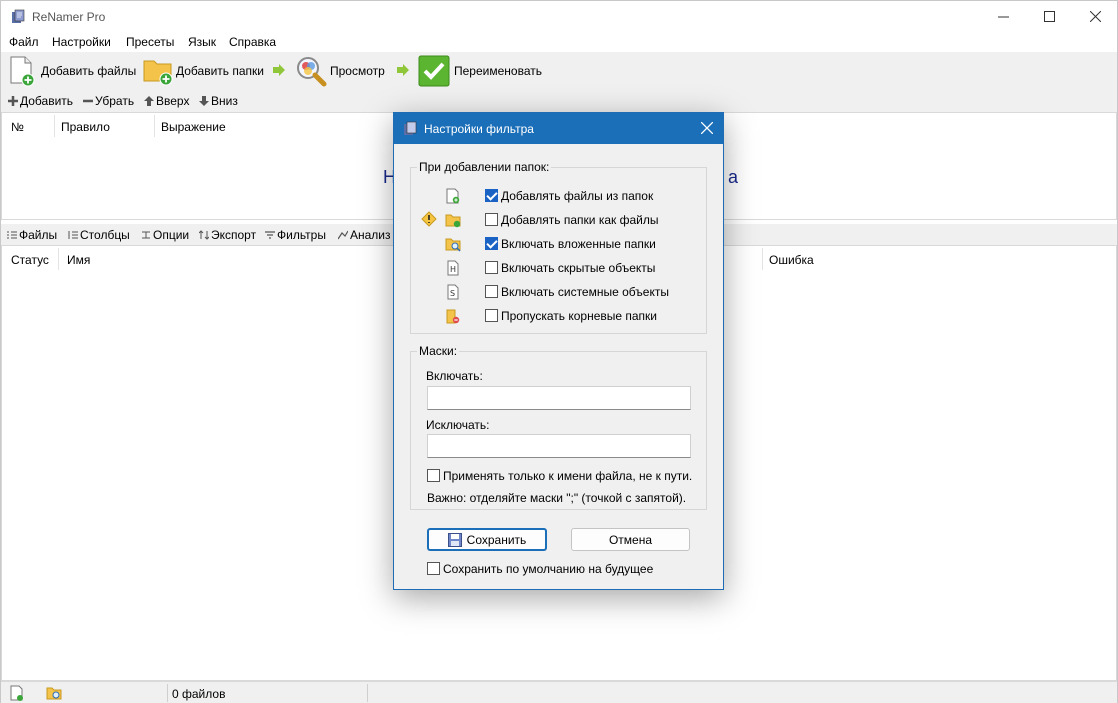 Image resolution: width=1118 pixels, height=703 pixels. What do you see at coordinates (433, 568) in the screenshot?
I see `save-default-checkbox` at bounding box center [433, 568].